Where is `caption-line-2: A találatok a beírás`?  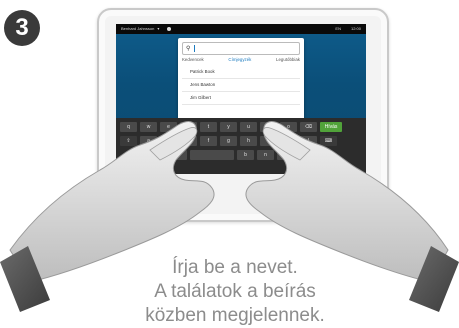
caption-line-2: A találatok a beírás is located at coordinates (235, 291).